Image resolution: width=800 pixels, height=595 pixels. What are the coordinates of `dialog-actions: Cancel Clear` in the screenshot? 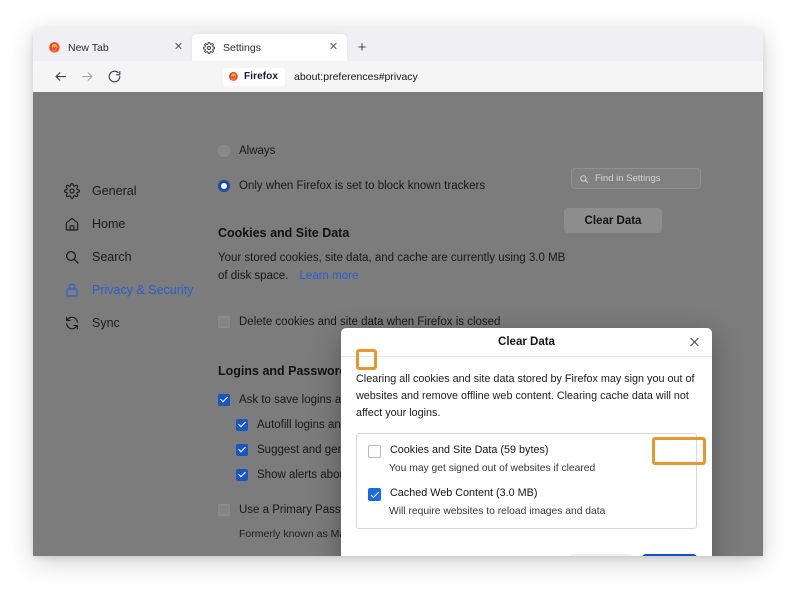 It's located at (526, 548).